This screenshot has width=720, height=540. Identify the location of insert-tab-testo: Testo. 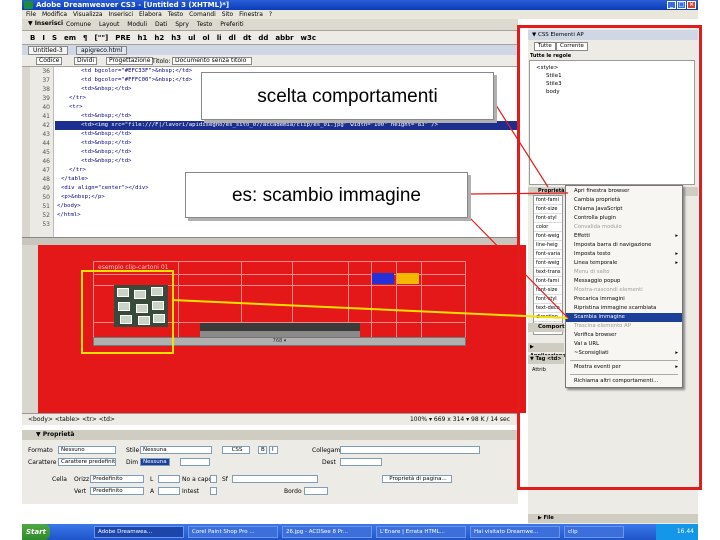
(205, 24).